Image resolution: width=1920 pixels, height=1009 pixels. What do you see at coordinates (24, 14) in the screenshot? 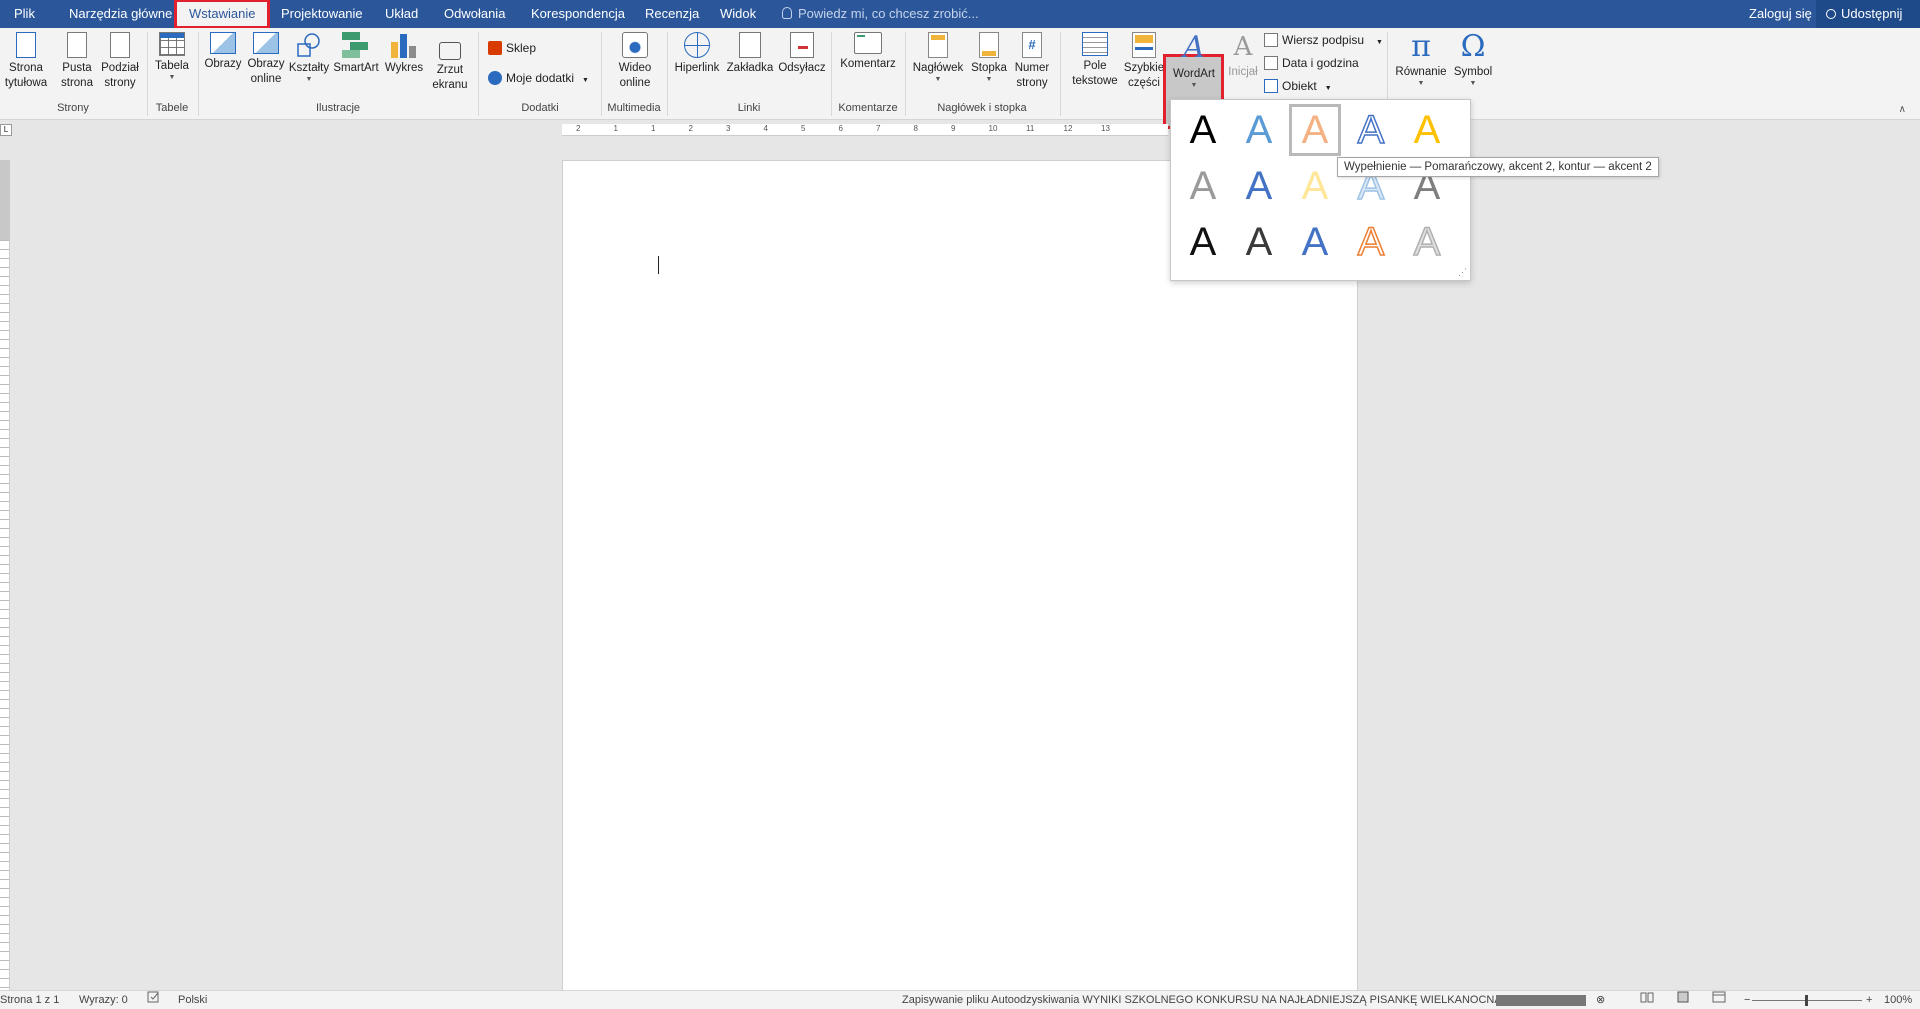
I see `tab-file: Plik` at bounding box center [24, 14].